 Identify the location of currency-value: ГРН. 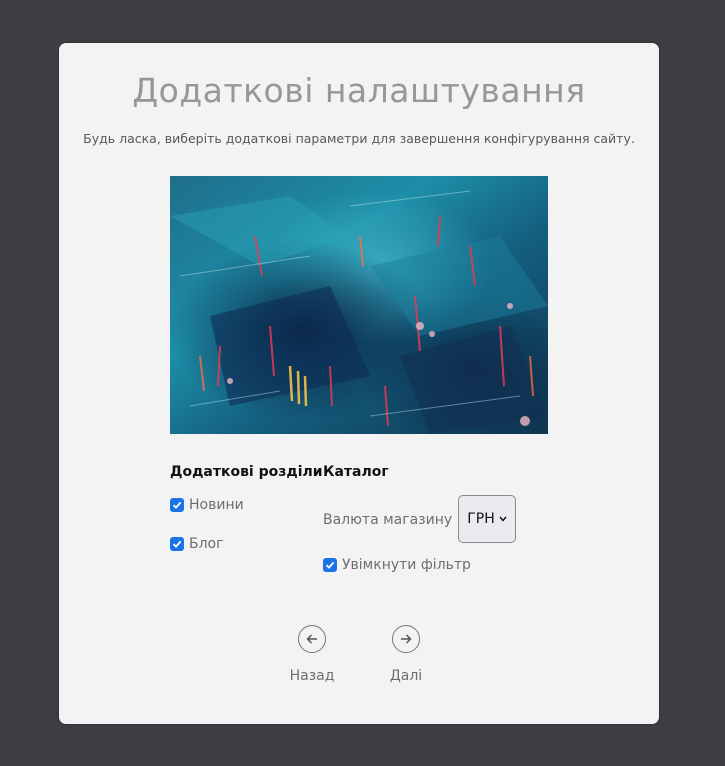
(481, 519).